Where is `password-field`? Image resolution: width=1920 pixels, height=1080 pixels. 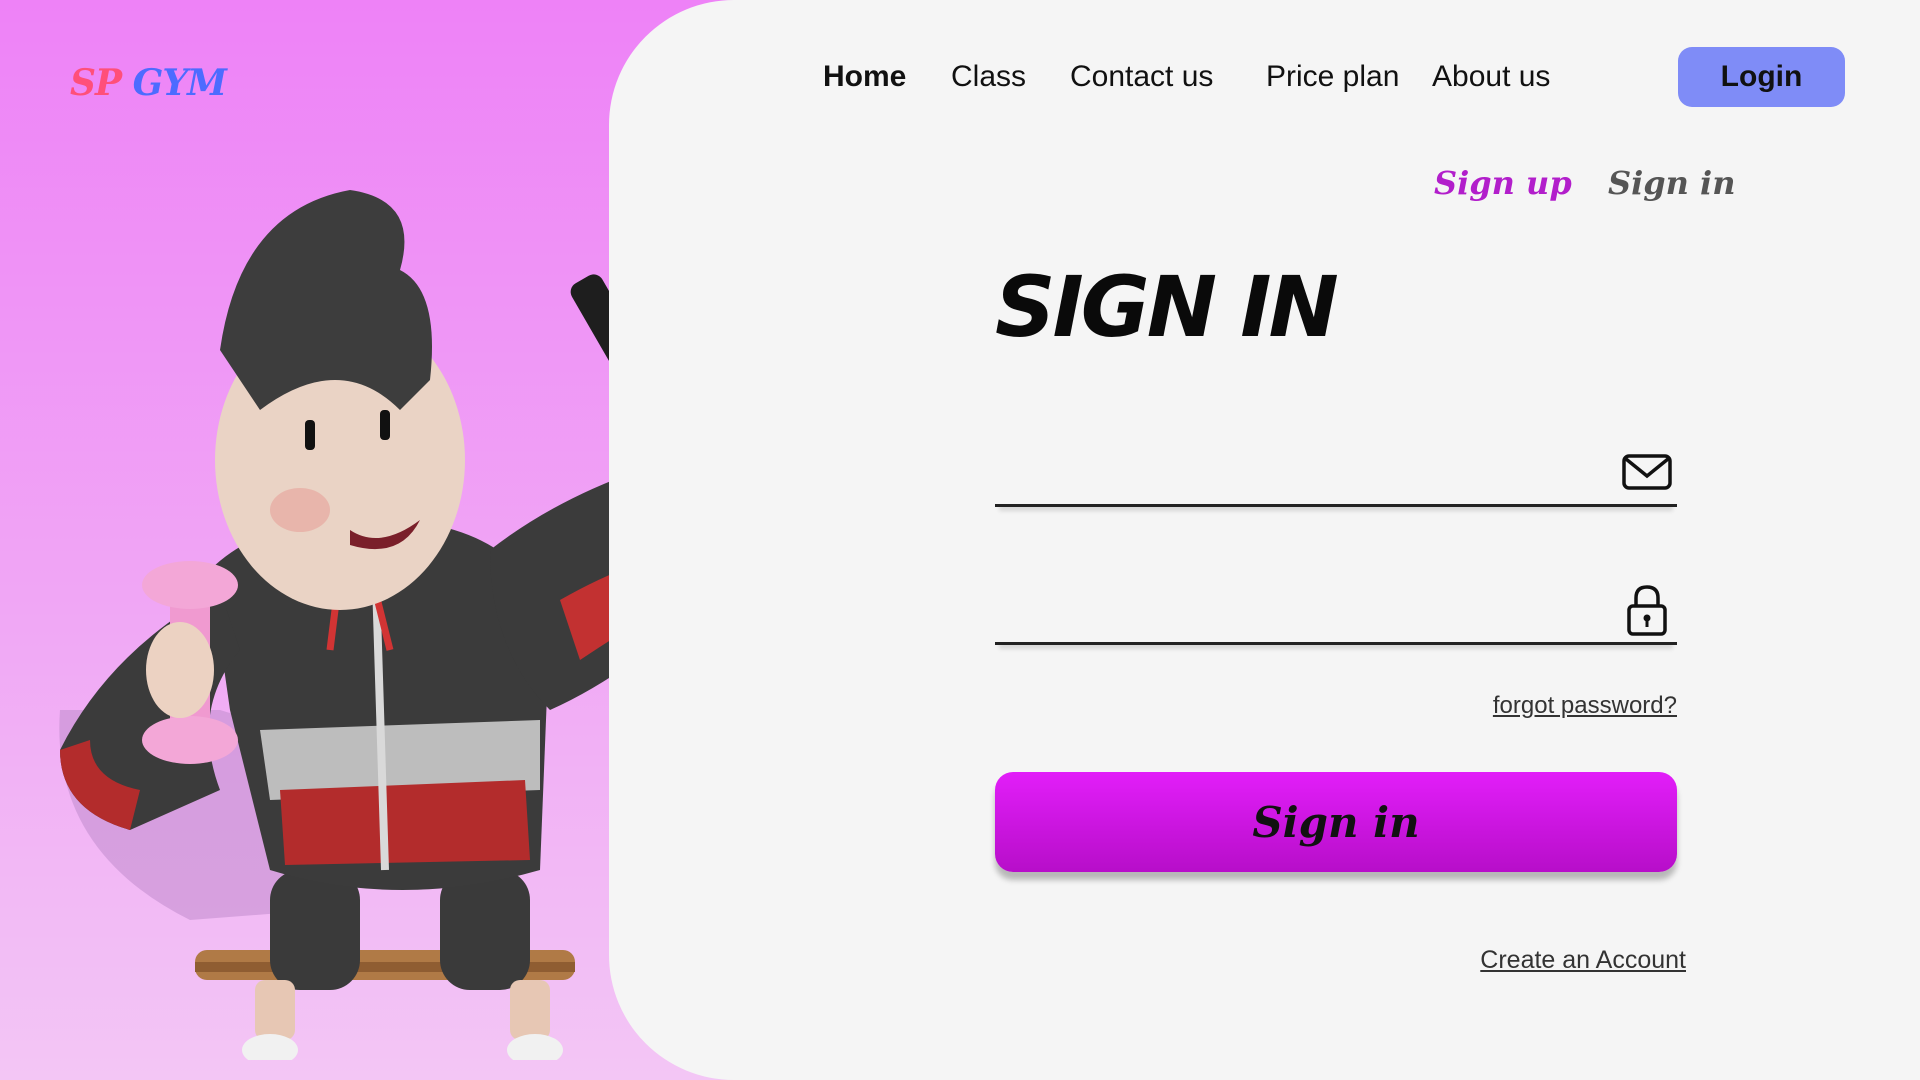 password-field is located at coordinates (1336, 612).